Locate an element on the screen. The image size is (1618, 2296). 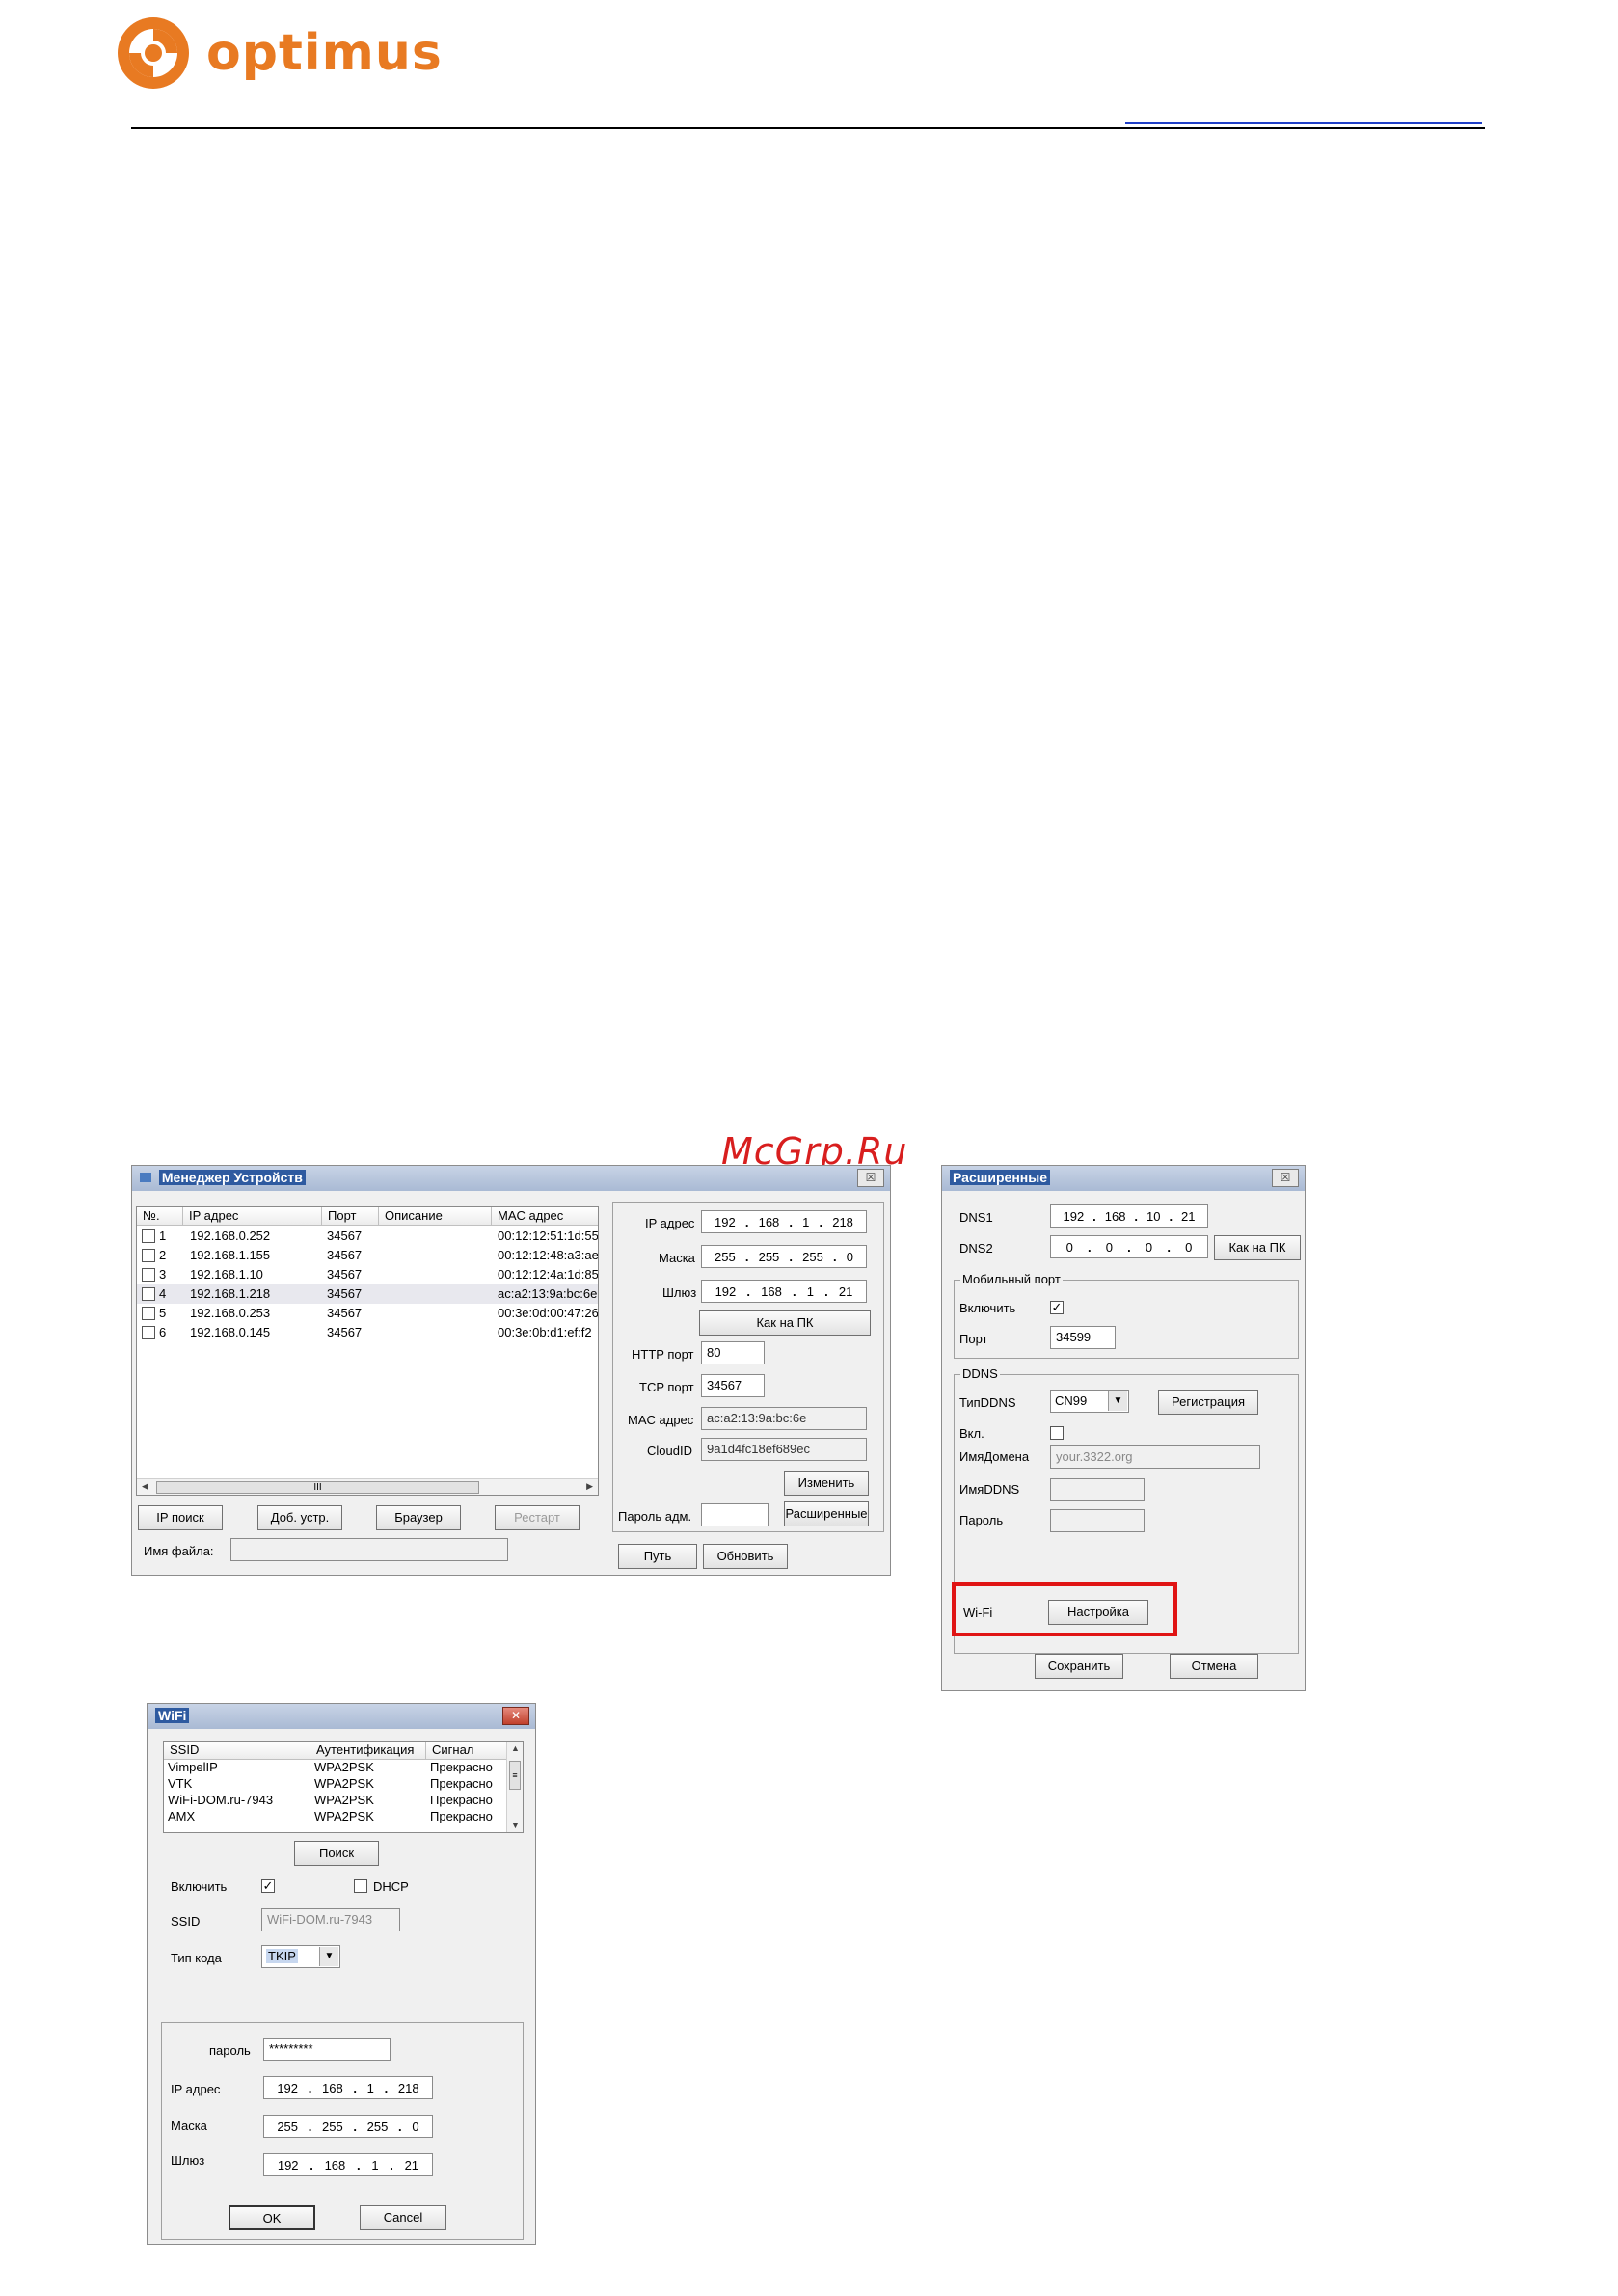
scroll-down-icon: ▼ is located at coordinates (516, 1825).